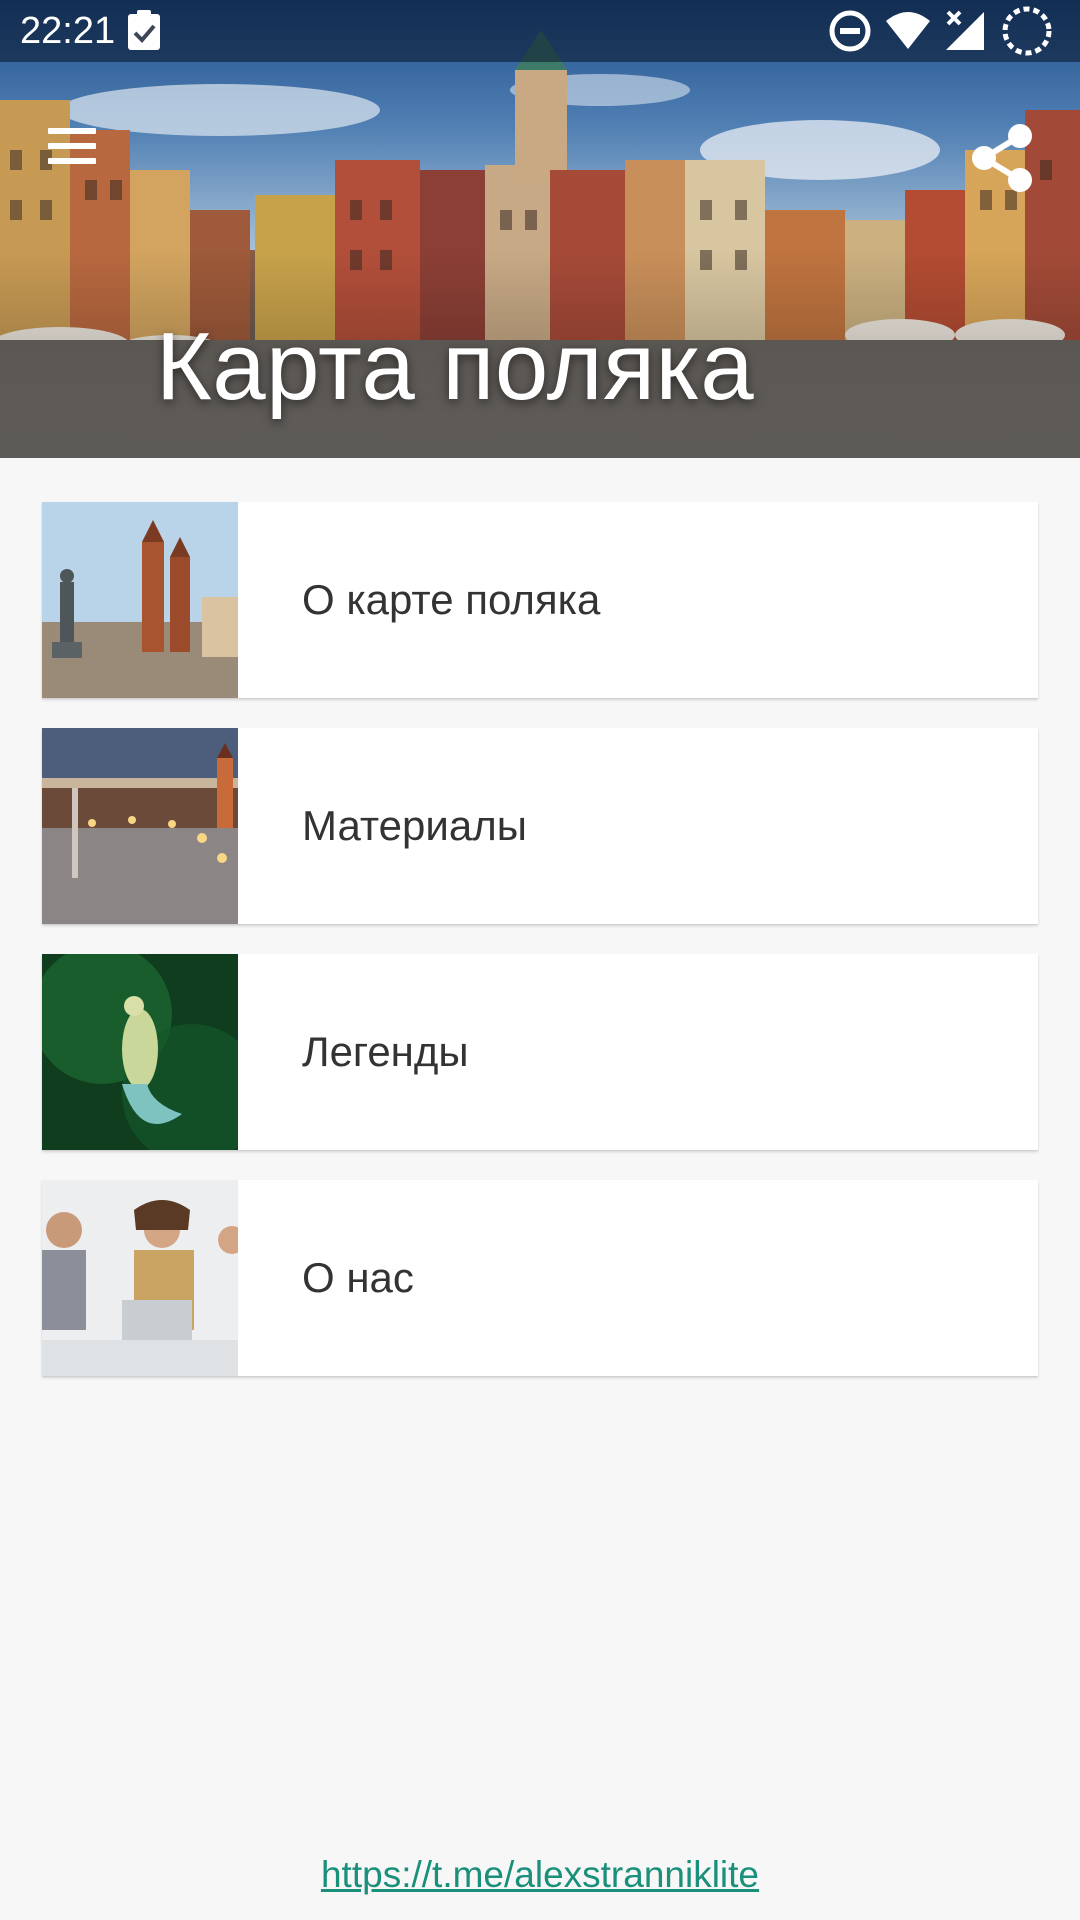 This screenshot has height=1920, width=1080. I want to click on loading-icon, so click(1027, 33).